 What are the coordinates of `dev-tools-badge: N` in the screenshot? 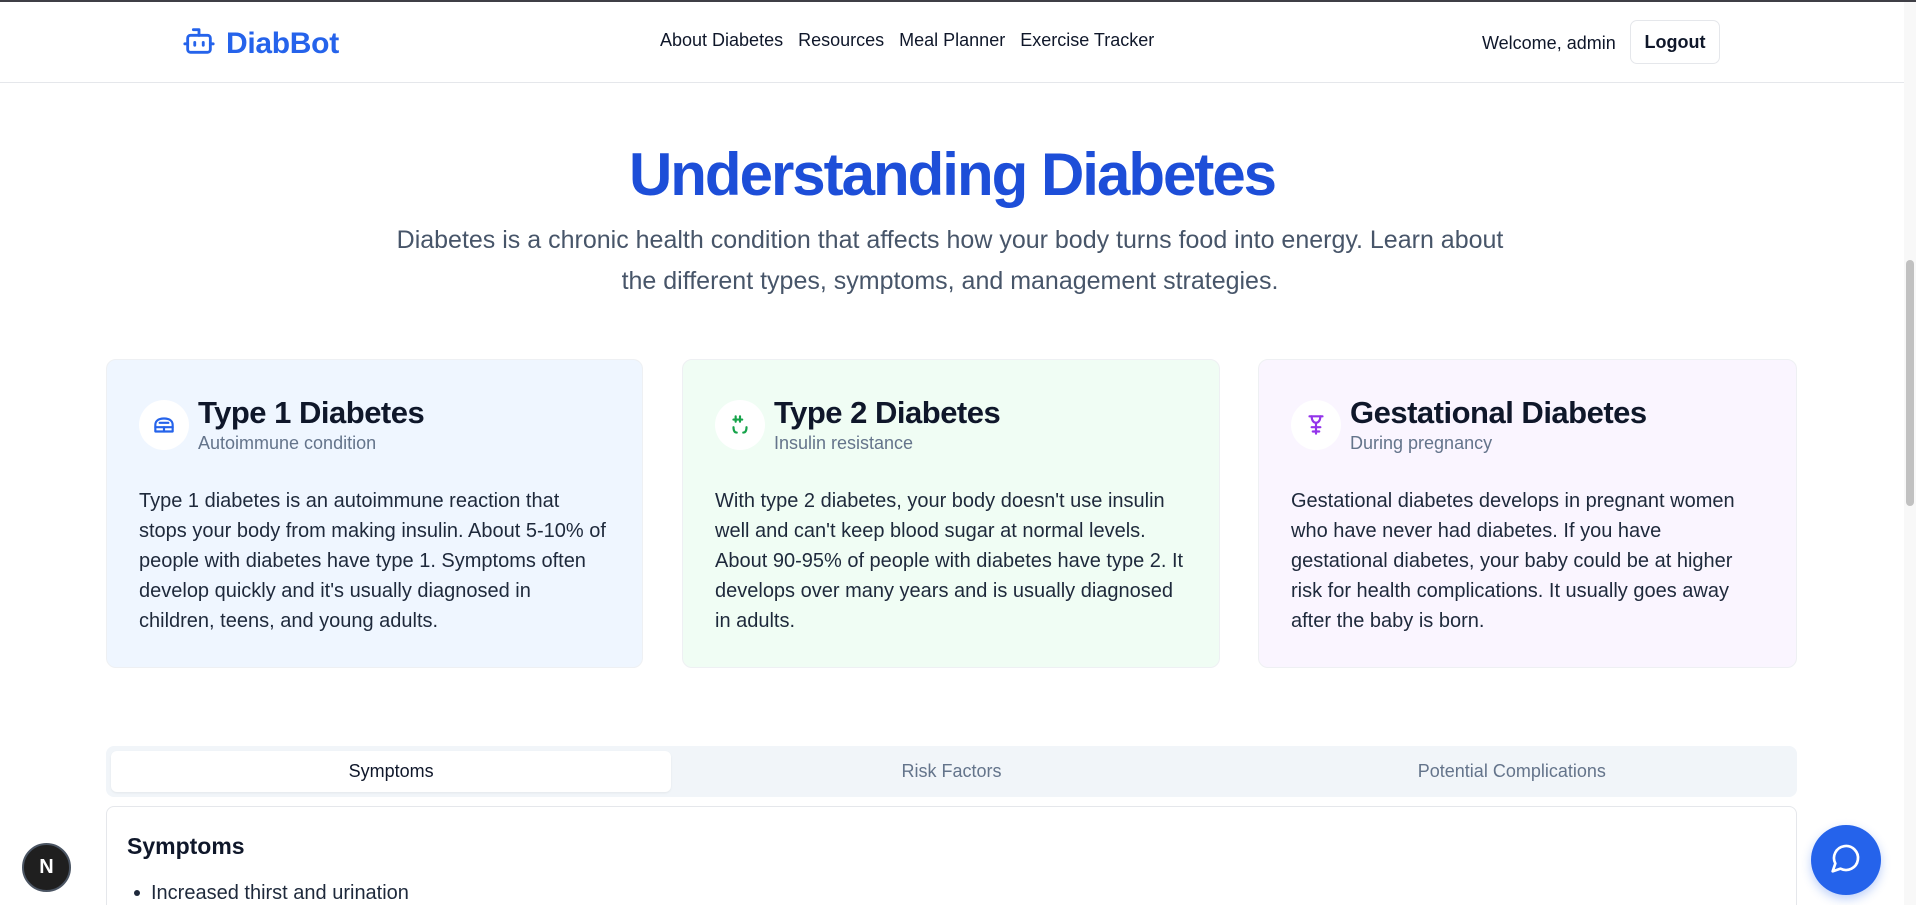 It's located at (46, 867).